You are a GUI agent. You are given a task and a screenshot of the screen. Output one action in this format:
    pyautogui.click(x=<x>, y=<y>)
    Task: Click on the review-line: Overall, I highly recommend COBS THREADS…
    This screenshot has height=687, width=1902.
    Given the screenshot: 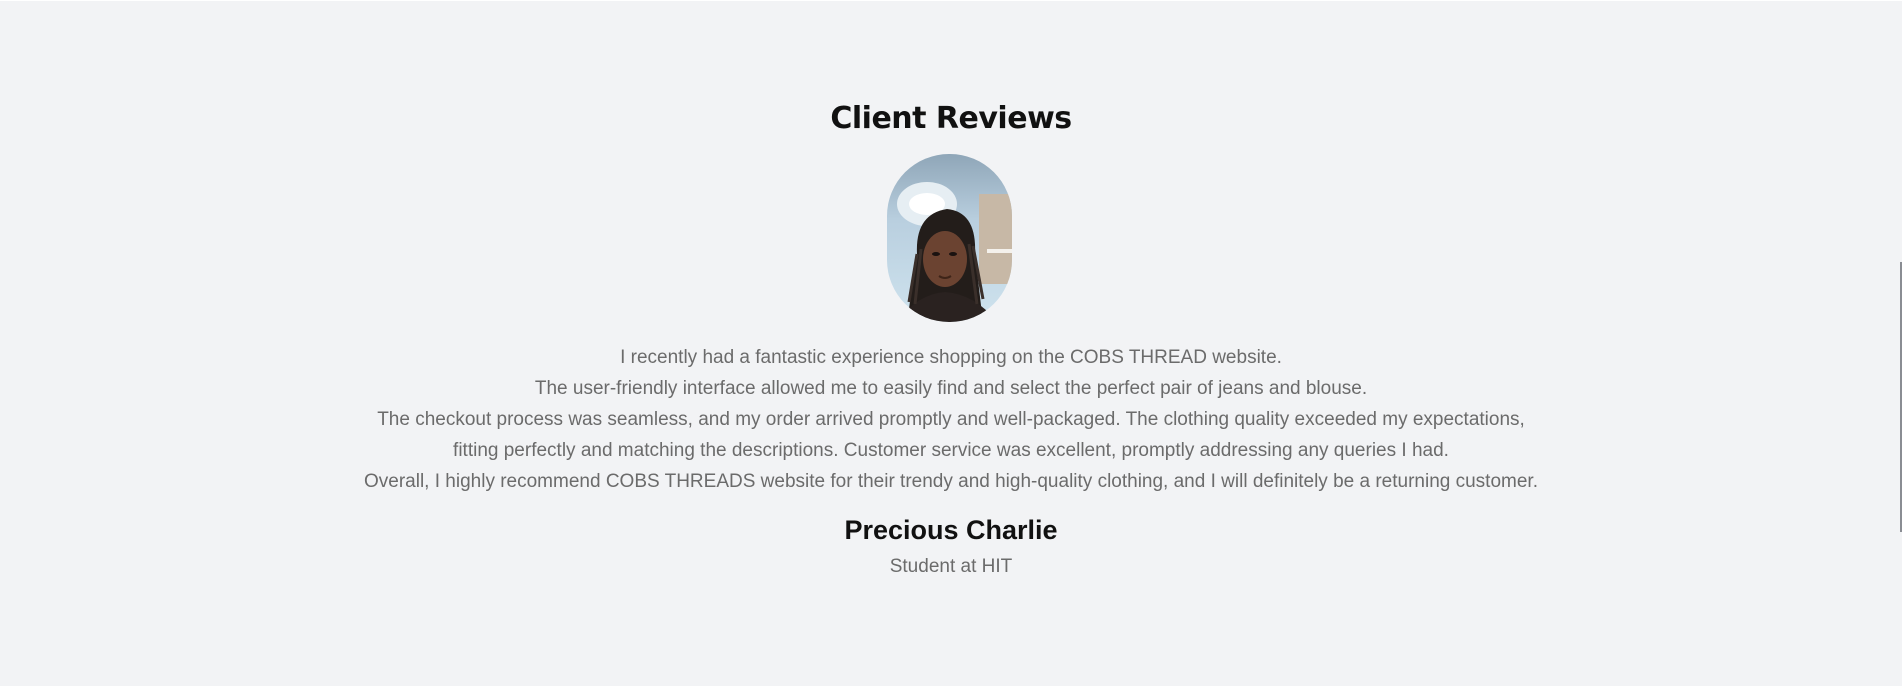 What is the action you would take?
    pyautogui.click(x=951, y=481)
    